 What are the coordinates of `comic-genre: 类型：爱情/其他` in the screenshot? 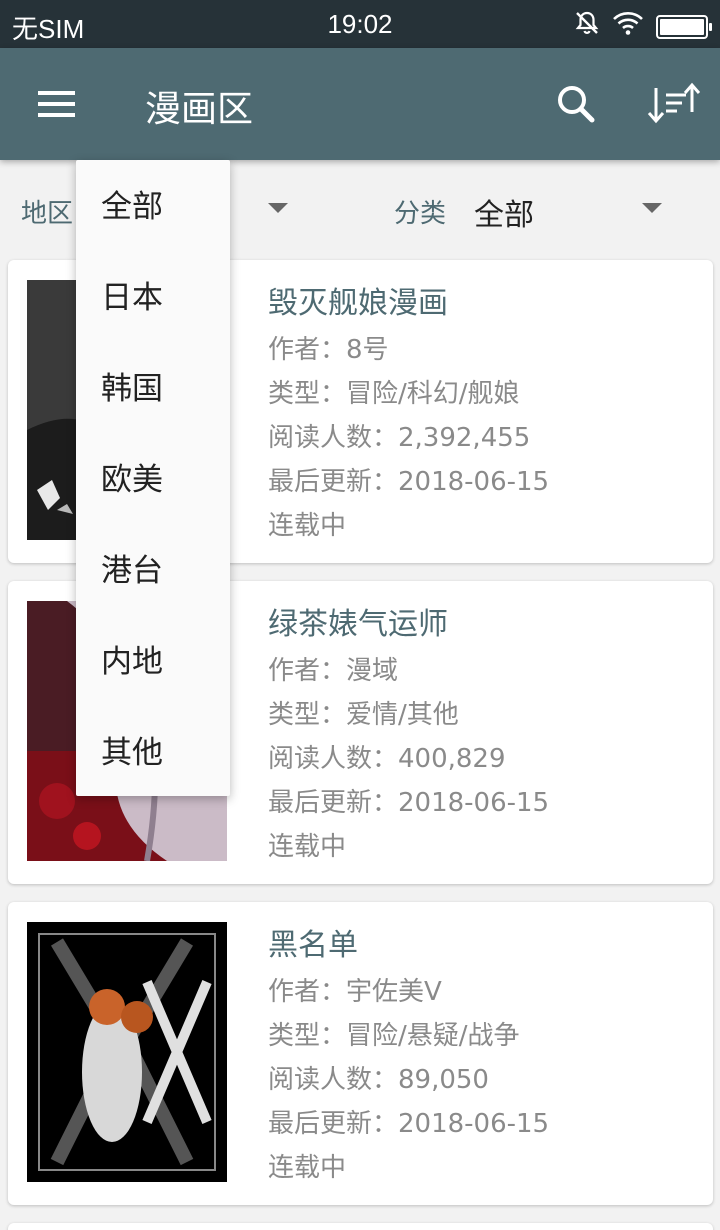 It's located at (363, 715).